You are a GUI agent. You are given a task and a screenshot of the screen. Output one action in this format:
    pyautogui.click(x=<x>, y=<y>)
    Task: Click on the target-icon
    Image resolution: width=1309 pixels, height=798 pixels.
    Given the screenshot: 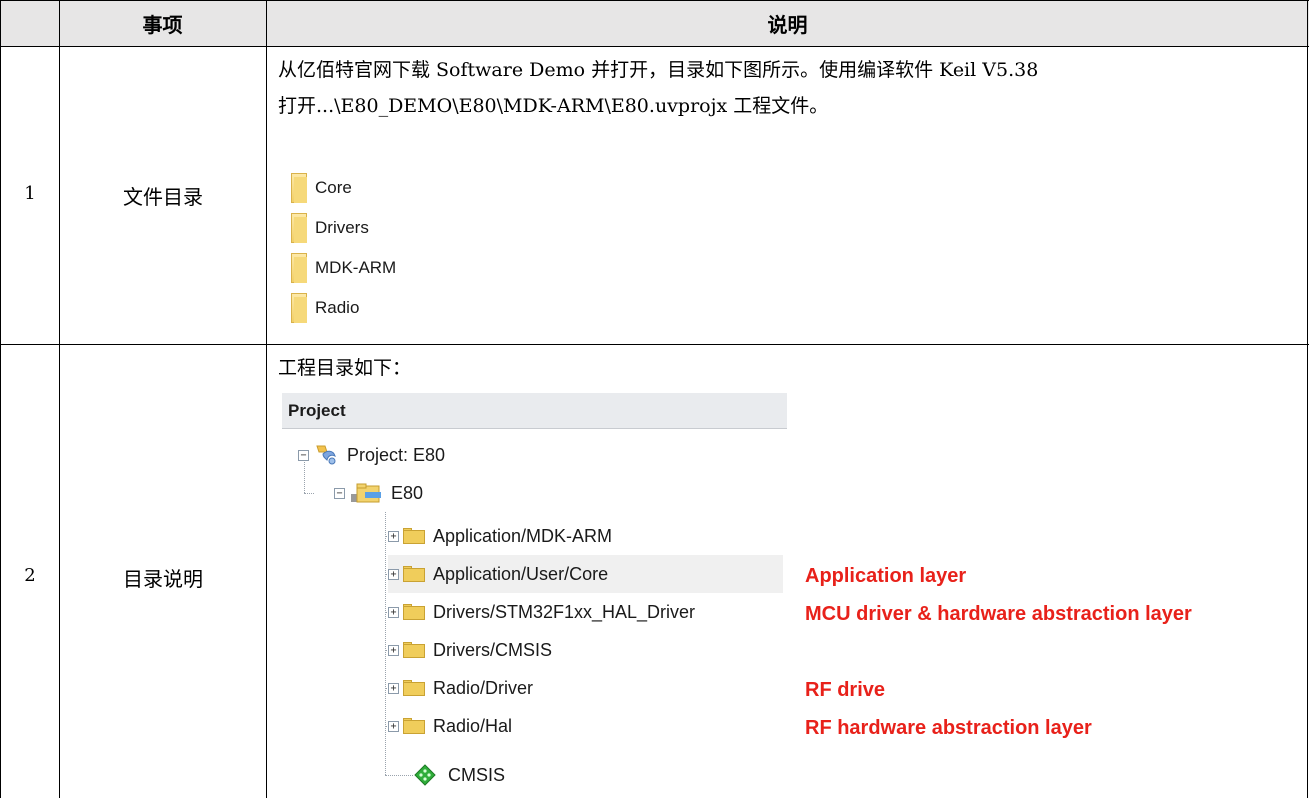 What is the action you would take?
    pyautogui.click(x=366, y=493)
    